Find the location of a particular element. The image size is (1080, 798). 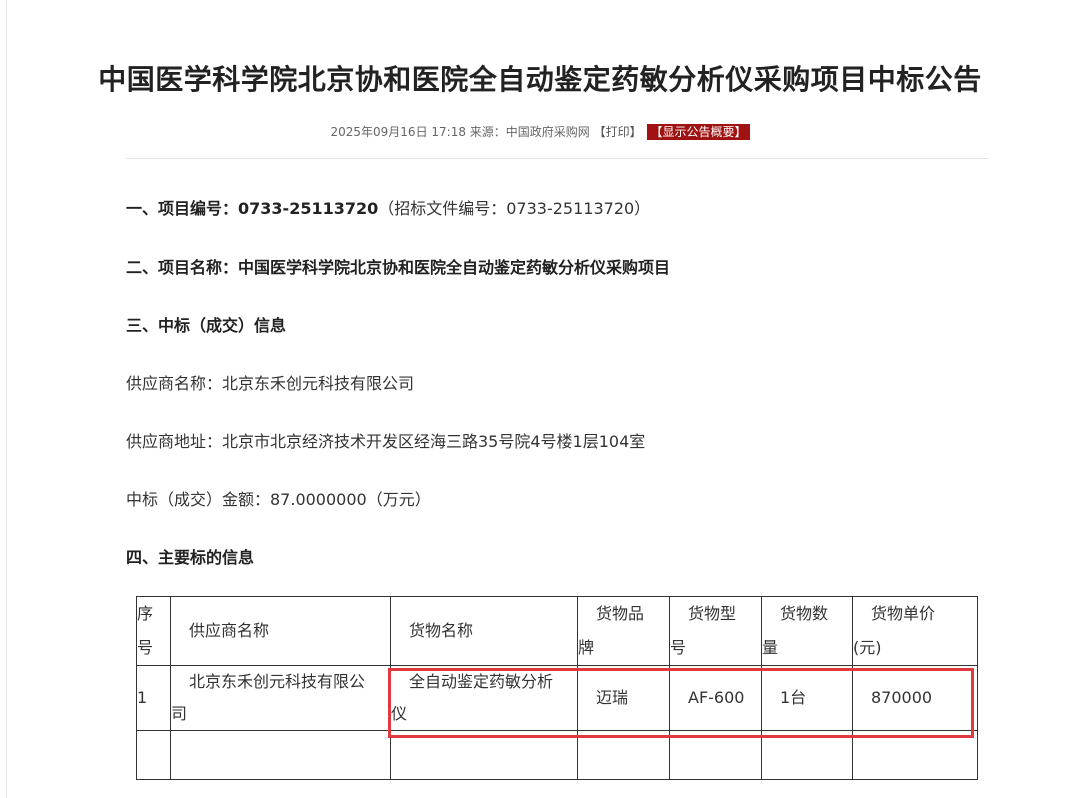

project-name-value: 中国医学科学院北京协和医院全自动鉴定药敏分析仪采购项目 is located at coordinates (454, 267).